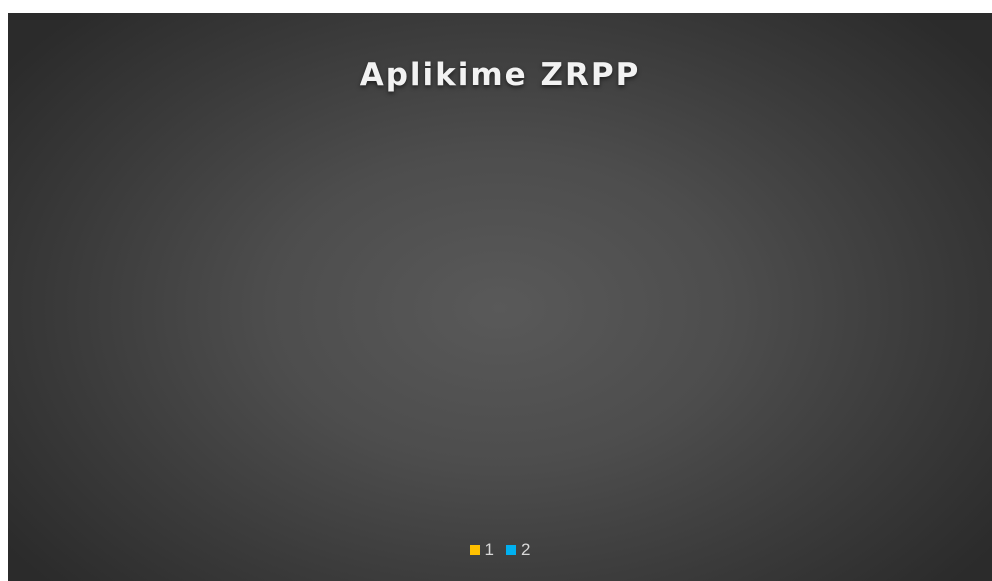 The image size is (992, 581). What do you see at coordinates (481, 550) in the screenshot?
I see `legend-item-1: 1` at bounding box center [481, 550].